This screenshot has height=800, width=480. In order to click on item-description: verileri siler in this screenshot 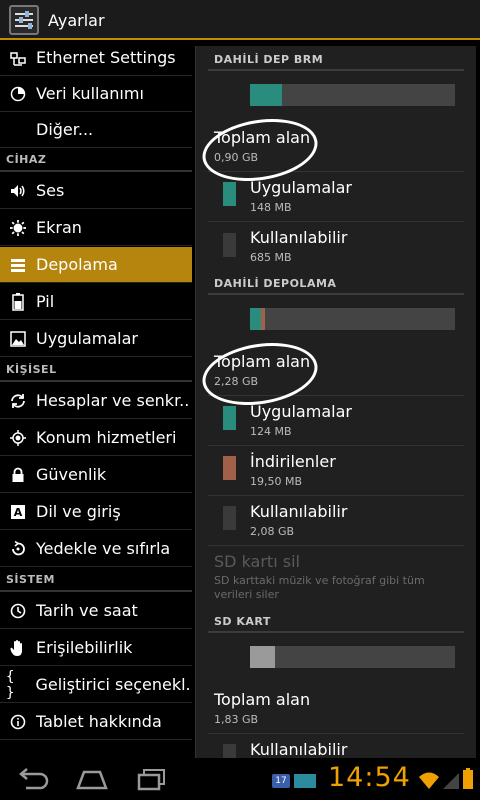, I will do `click(246, 594)`.